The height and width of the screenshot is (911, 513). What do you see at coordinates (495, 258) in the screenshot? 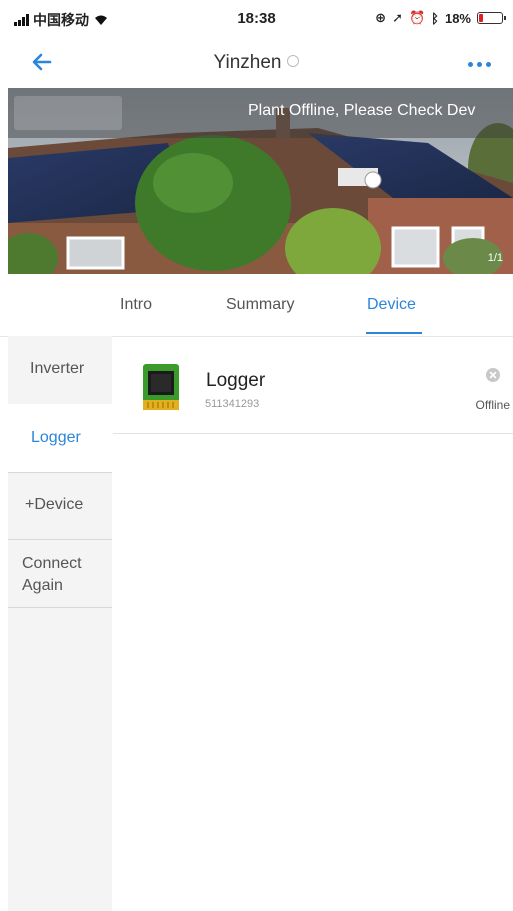
I see `banner-page-indicator: 1/1` at bounding box center [495, 258].